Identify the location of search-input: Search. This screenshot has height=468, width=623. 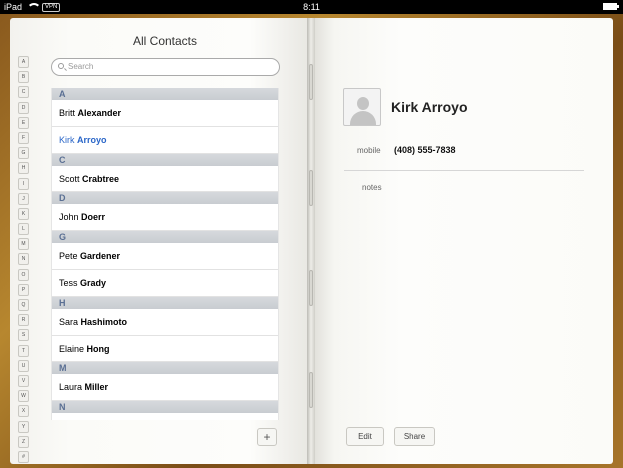
(165, 67).